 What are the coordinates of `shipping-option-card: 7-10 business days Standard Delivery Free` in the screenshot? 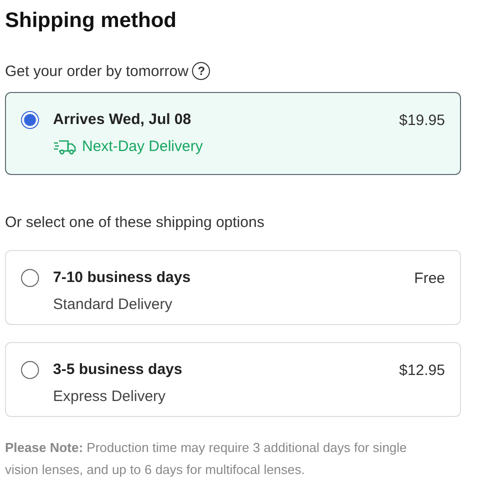 It's located at (233, 287).